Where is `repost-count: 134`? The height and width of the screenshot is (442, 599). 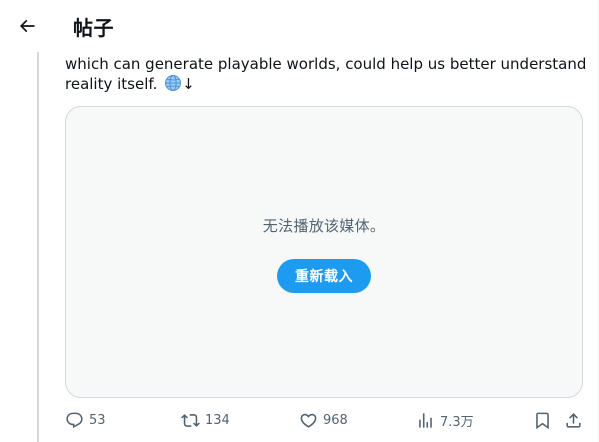
repost-count: 134 is located at coordinates (217, 420).